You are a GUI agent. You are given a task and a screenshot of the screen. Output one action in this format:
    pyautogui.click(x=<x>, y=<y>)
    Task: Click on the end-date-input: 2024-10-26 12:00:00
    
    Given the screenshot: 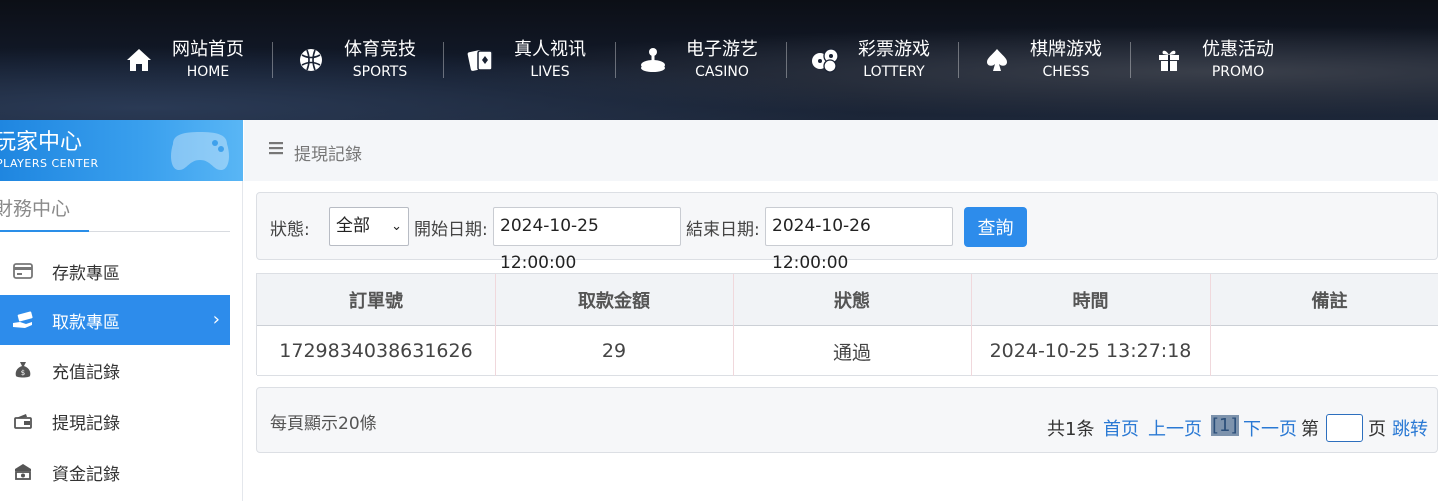 What is the action you would take?
    pyautogui.click(x=859, y=240)
    